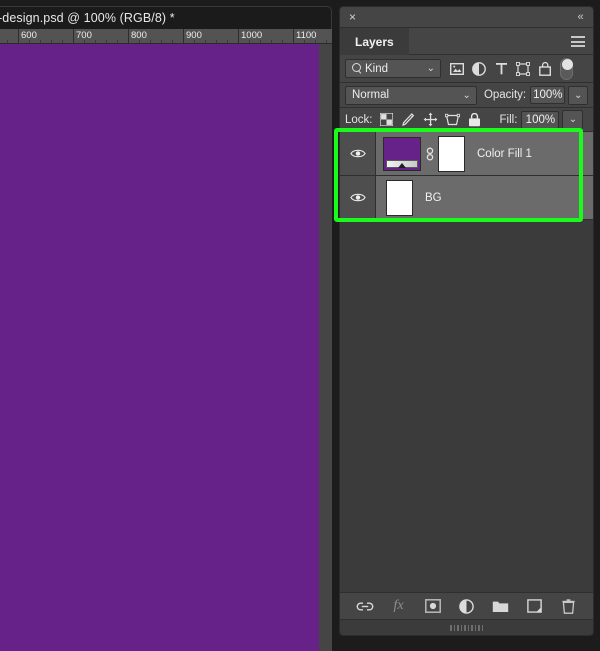 This screenshot has width=600, height=651. I want to click on layer-style-fx-icon: fx, so click(399, 606).